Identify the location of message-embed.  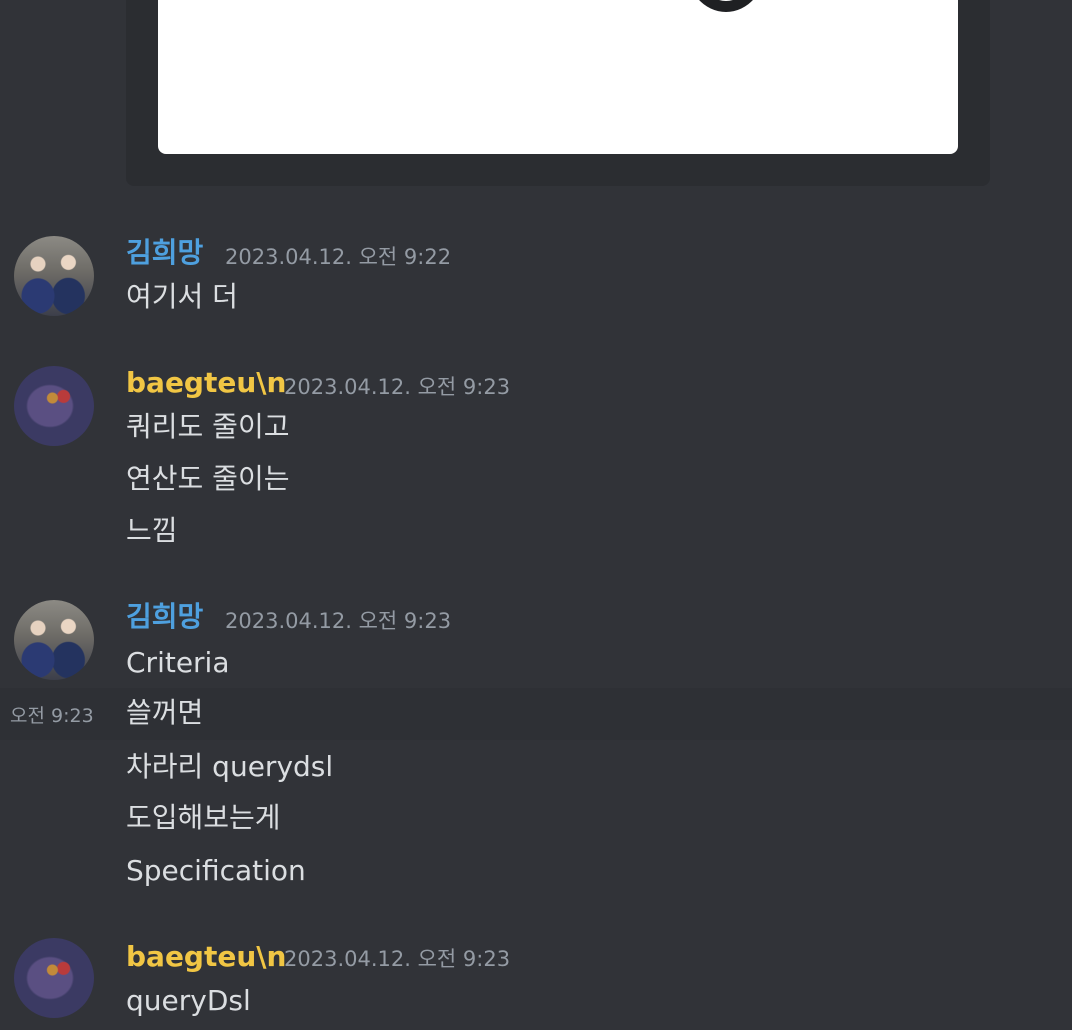
(558, 93).